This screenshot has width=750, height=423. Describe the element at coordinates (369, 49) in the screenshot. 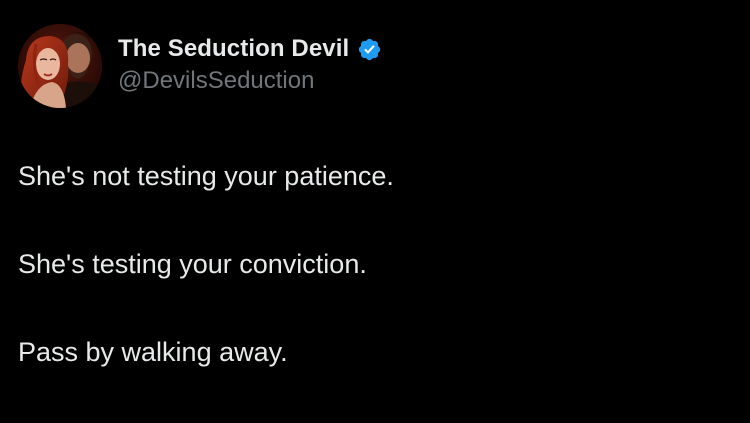

I see `verified-badge-icon` at that location.